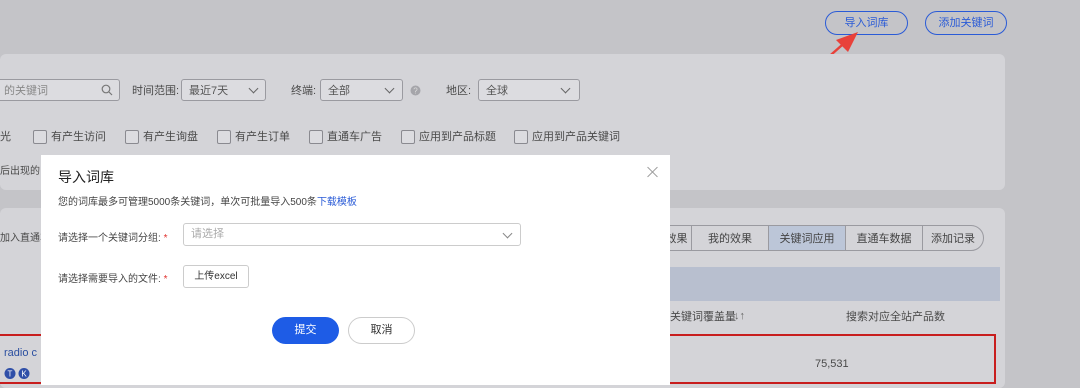 The image size is (1080, 388). Describe the element at coordinates (832, 364) in the screenshot. I see `row-product-count: 75,531` at that location.